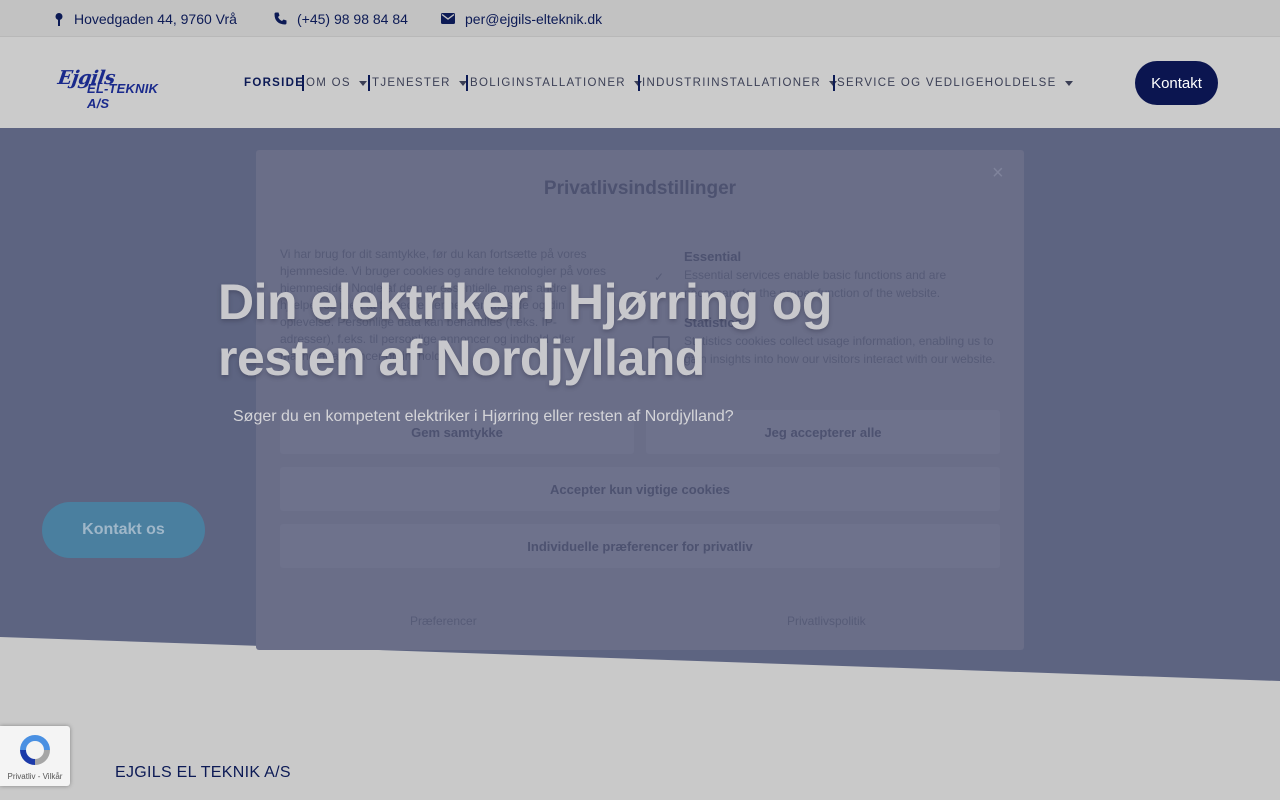  I want to click on envelope-icon, so click(448, 18).